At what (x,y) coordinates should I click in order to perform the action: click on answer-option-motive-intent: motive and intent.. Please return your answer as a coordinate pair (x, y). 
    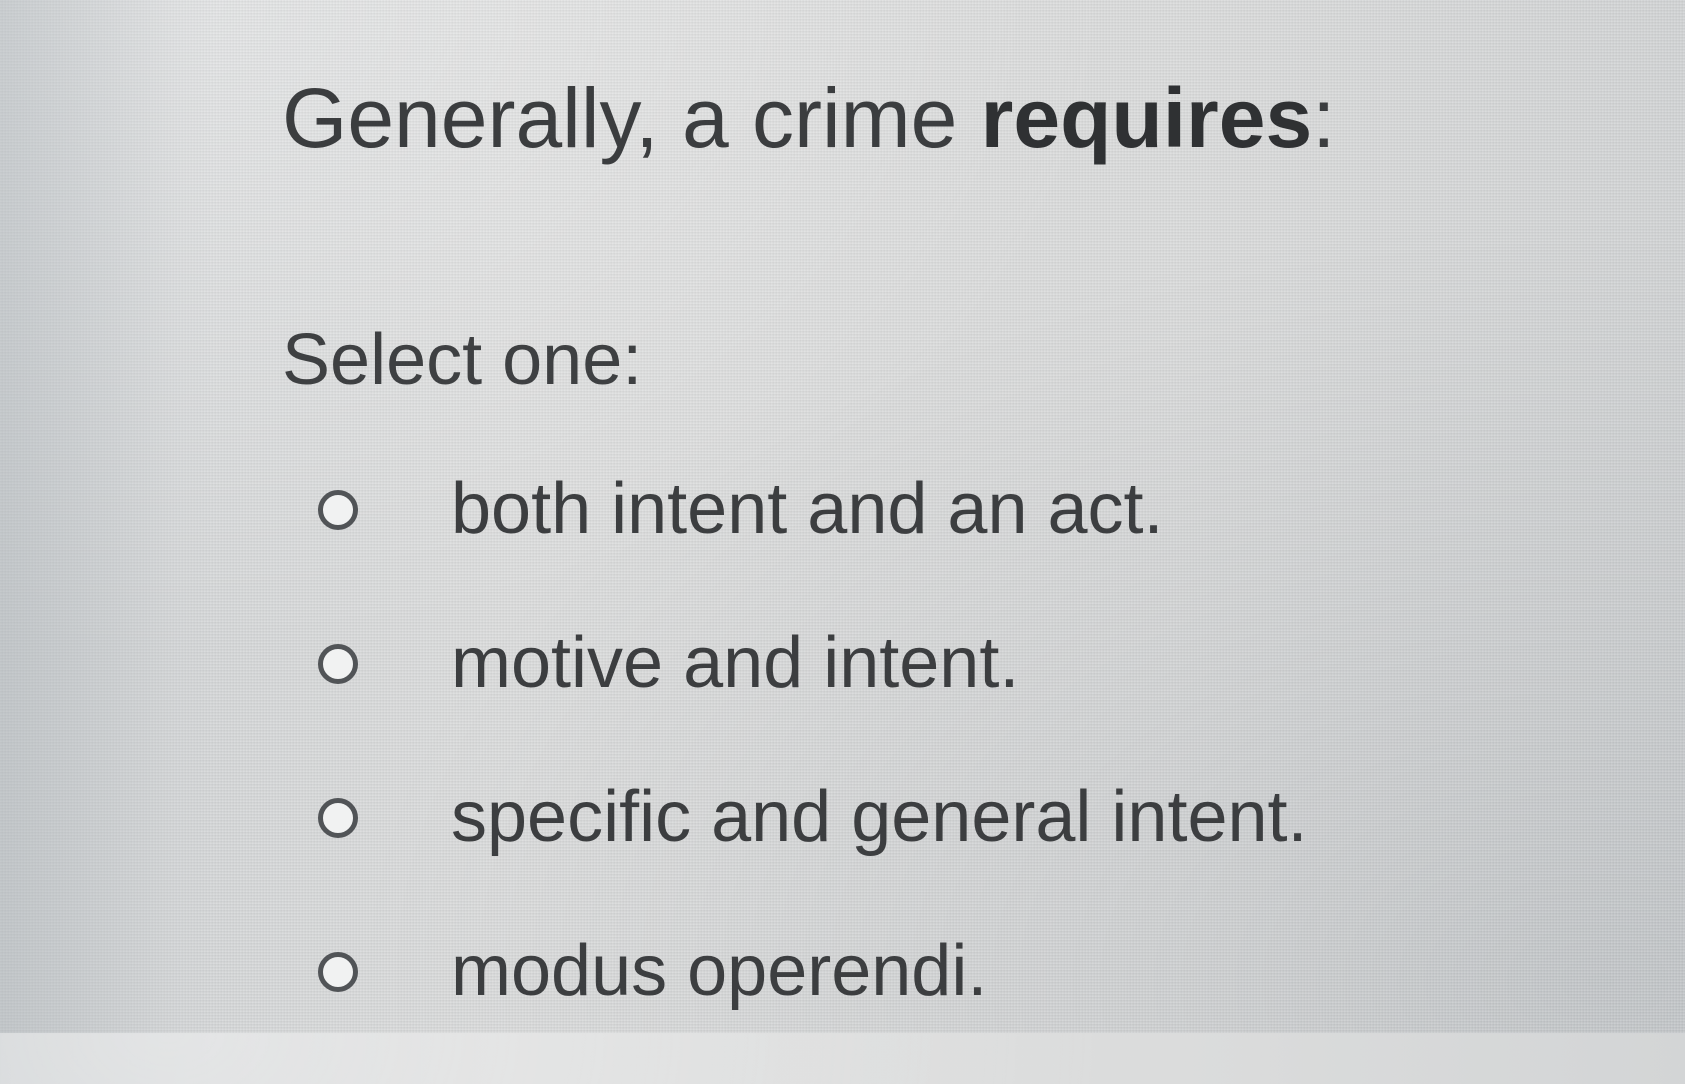
    Looking at the image, I should click on (918, 699).